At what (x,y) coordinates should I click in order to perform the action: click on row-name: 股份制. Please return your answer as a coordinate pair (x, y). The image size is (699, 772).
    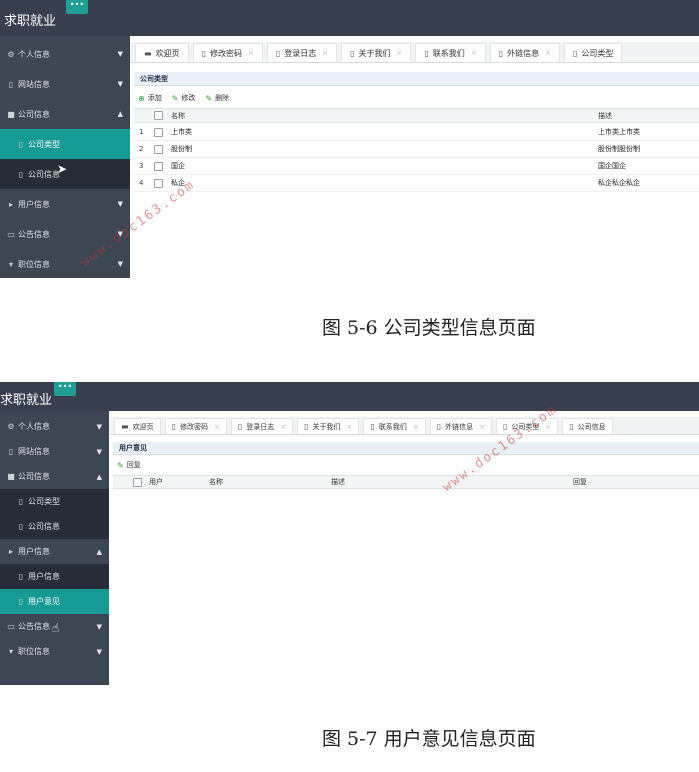
    Looking at the image, I should click on (181, 149).